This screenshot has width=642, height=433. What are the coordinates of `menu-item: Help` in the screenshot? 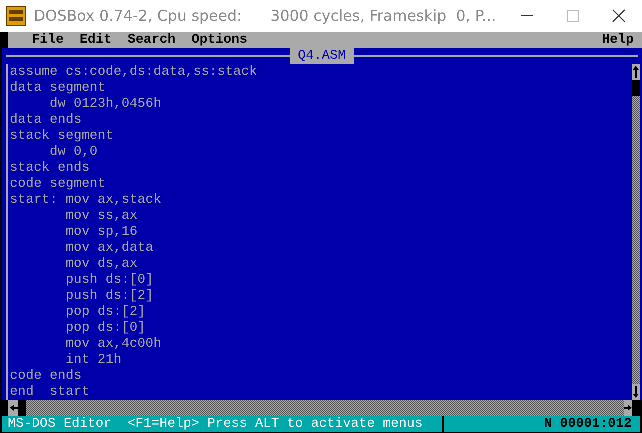 It's located at (618, 40).